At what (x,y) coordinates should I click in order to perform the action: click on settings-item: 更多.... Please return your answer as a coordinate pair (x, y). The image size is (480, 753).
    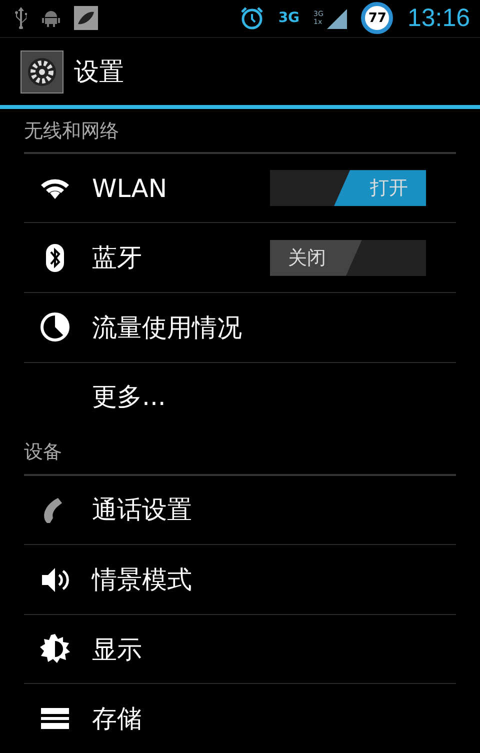
    Looking at the image, I should click on (240, 397).